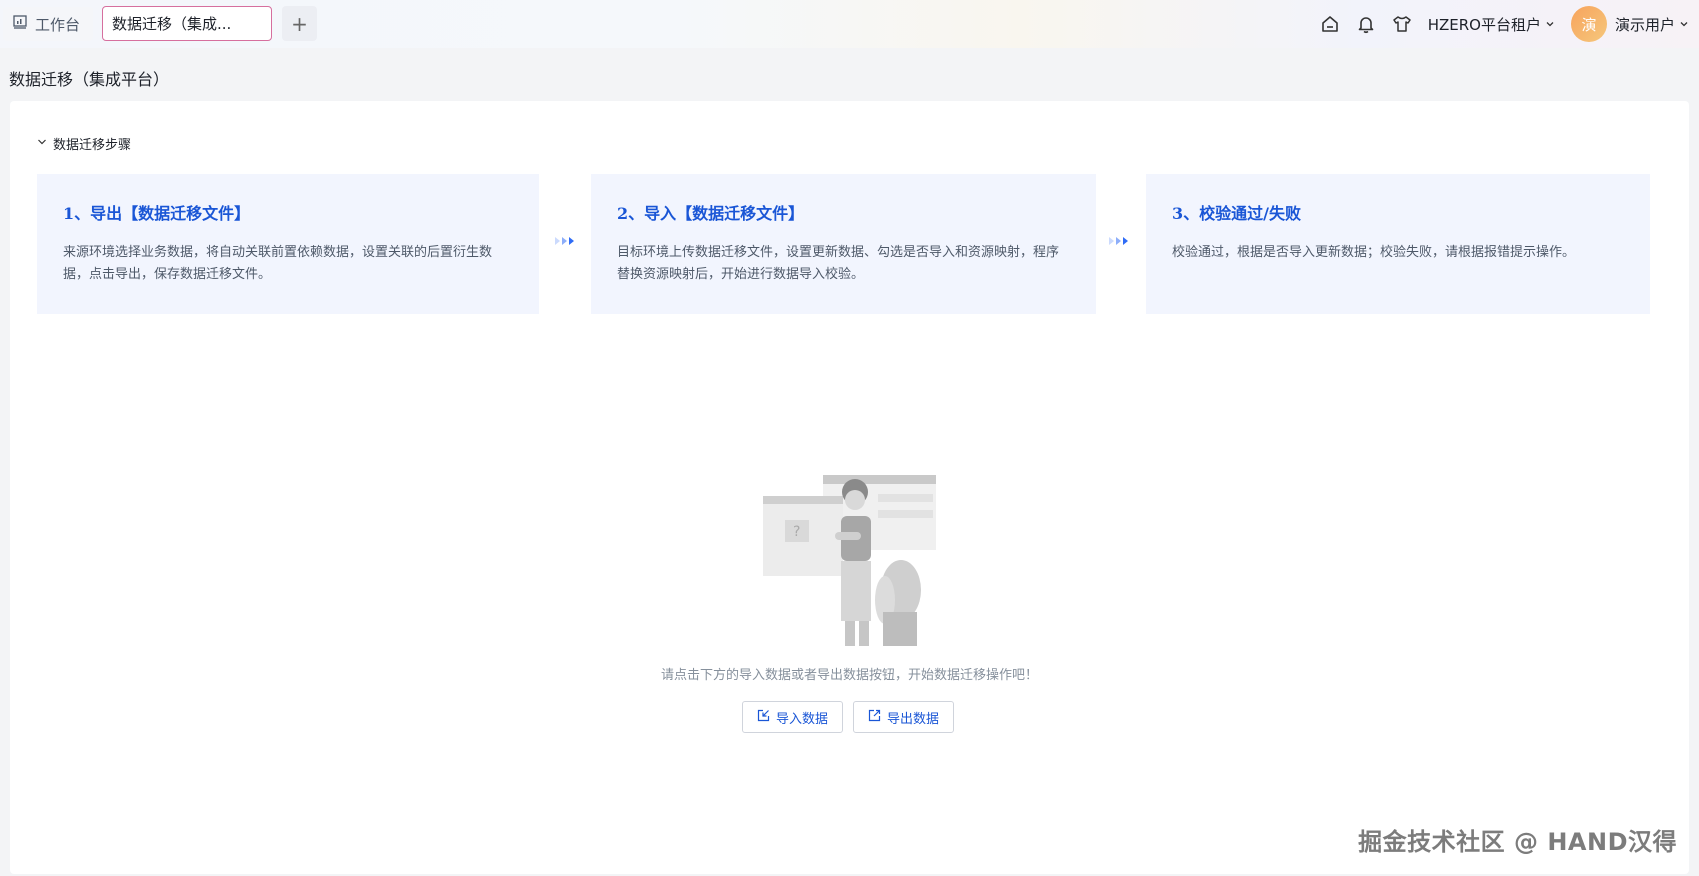 This screenshot has height=876, width=1699. I want to click on steps-collapse-toggle: 数据迁移步骤, so click(84, 143).